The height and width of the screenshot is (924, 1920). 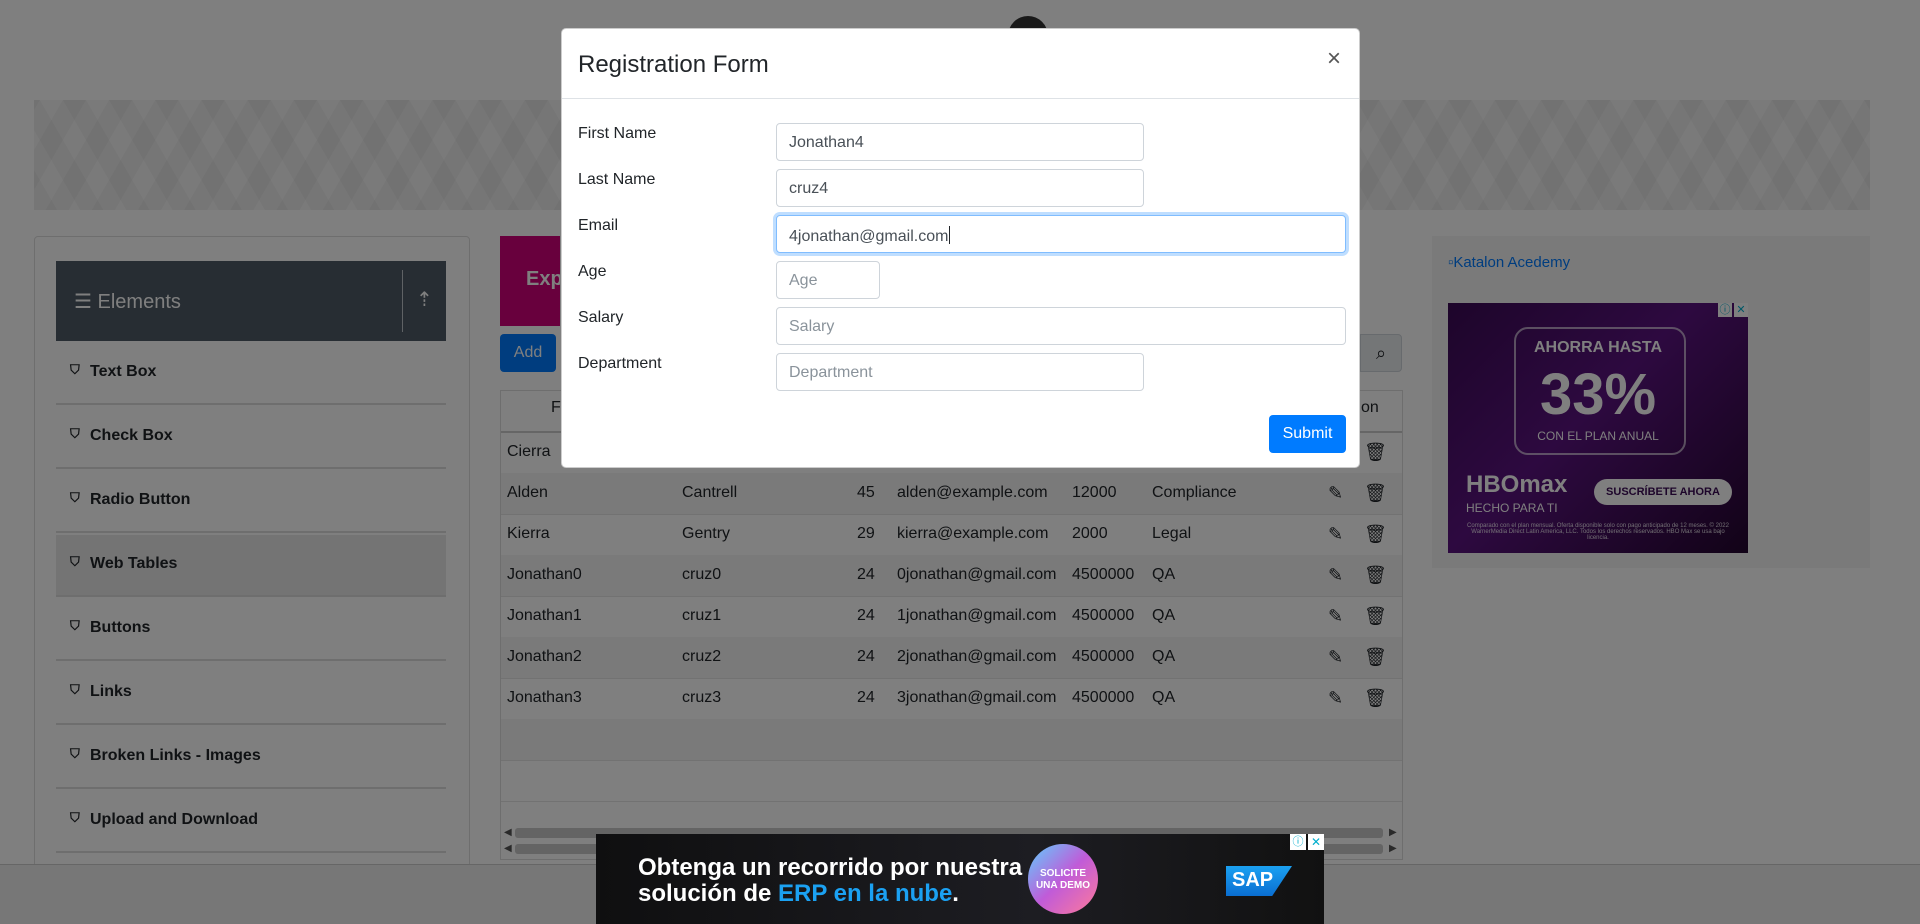 I want to click on ad-highlight: ERP en la nube, so click(x=865, y=893).